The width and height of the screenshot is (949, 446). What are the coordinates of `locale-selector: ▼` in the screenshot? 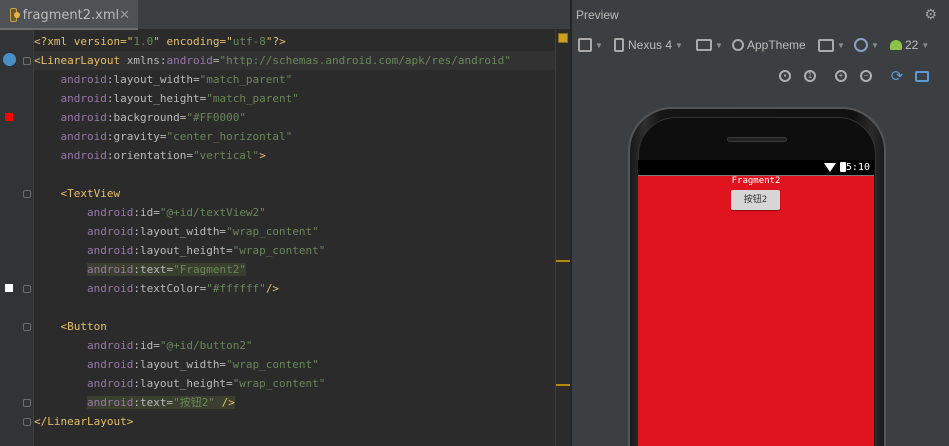 It's located at (866, 45).